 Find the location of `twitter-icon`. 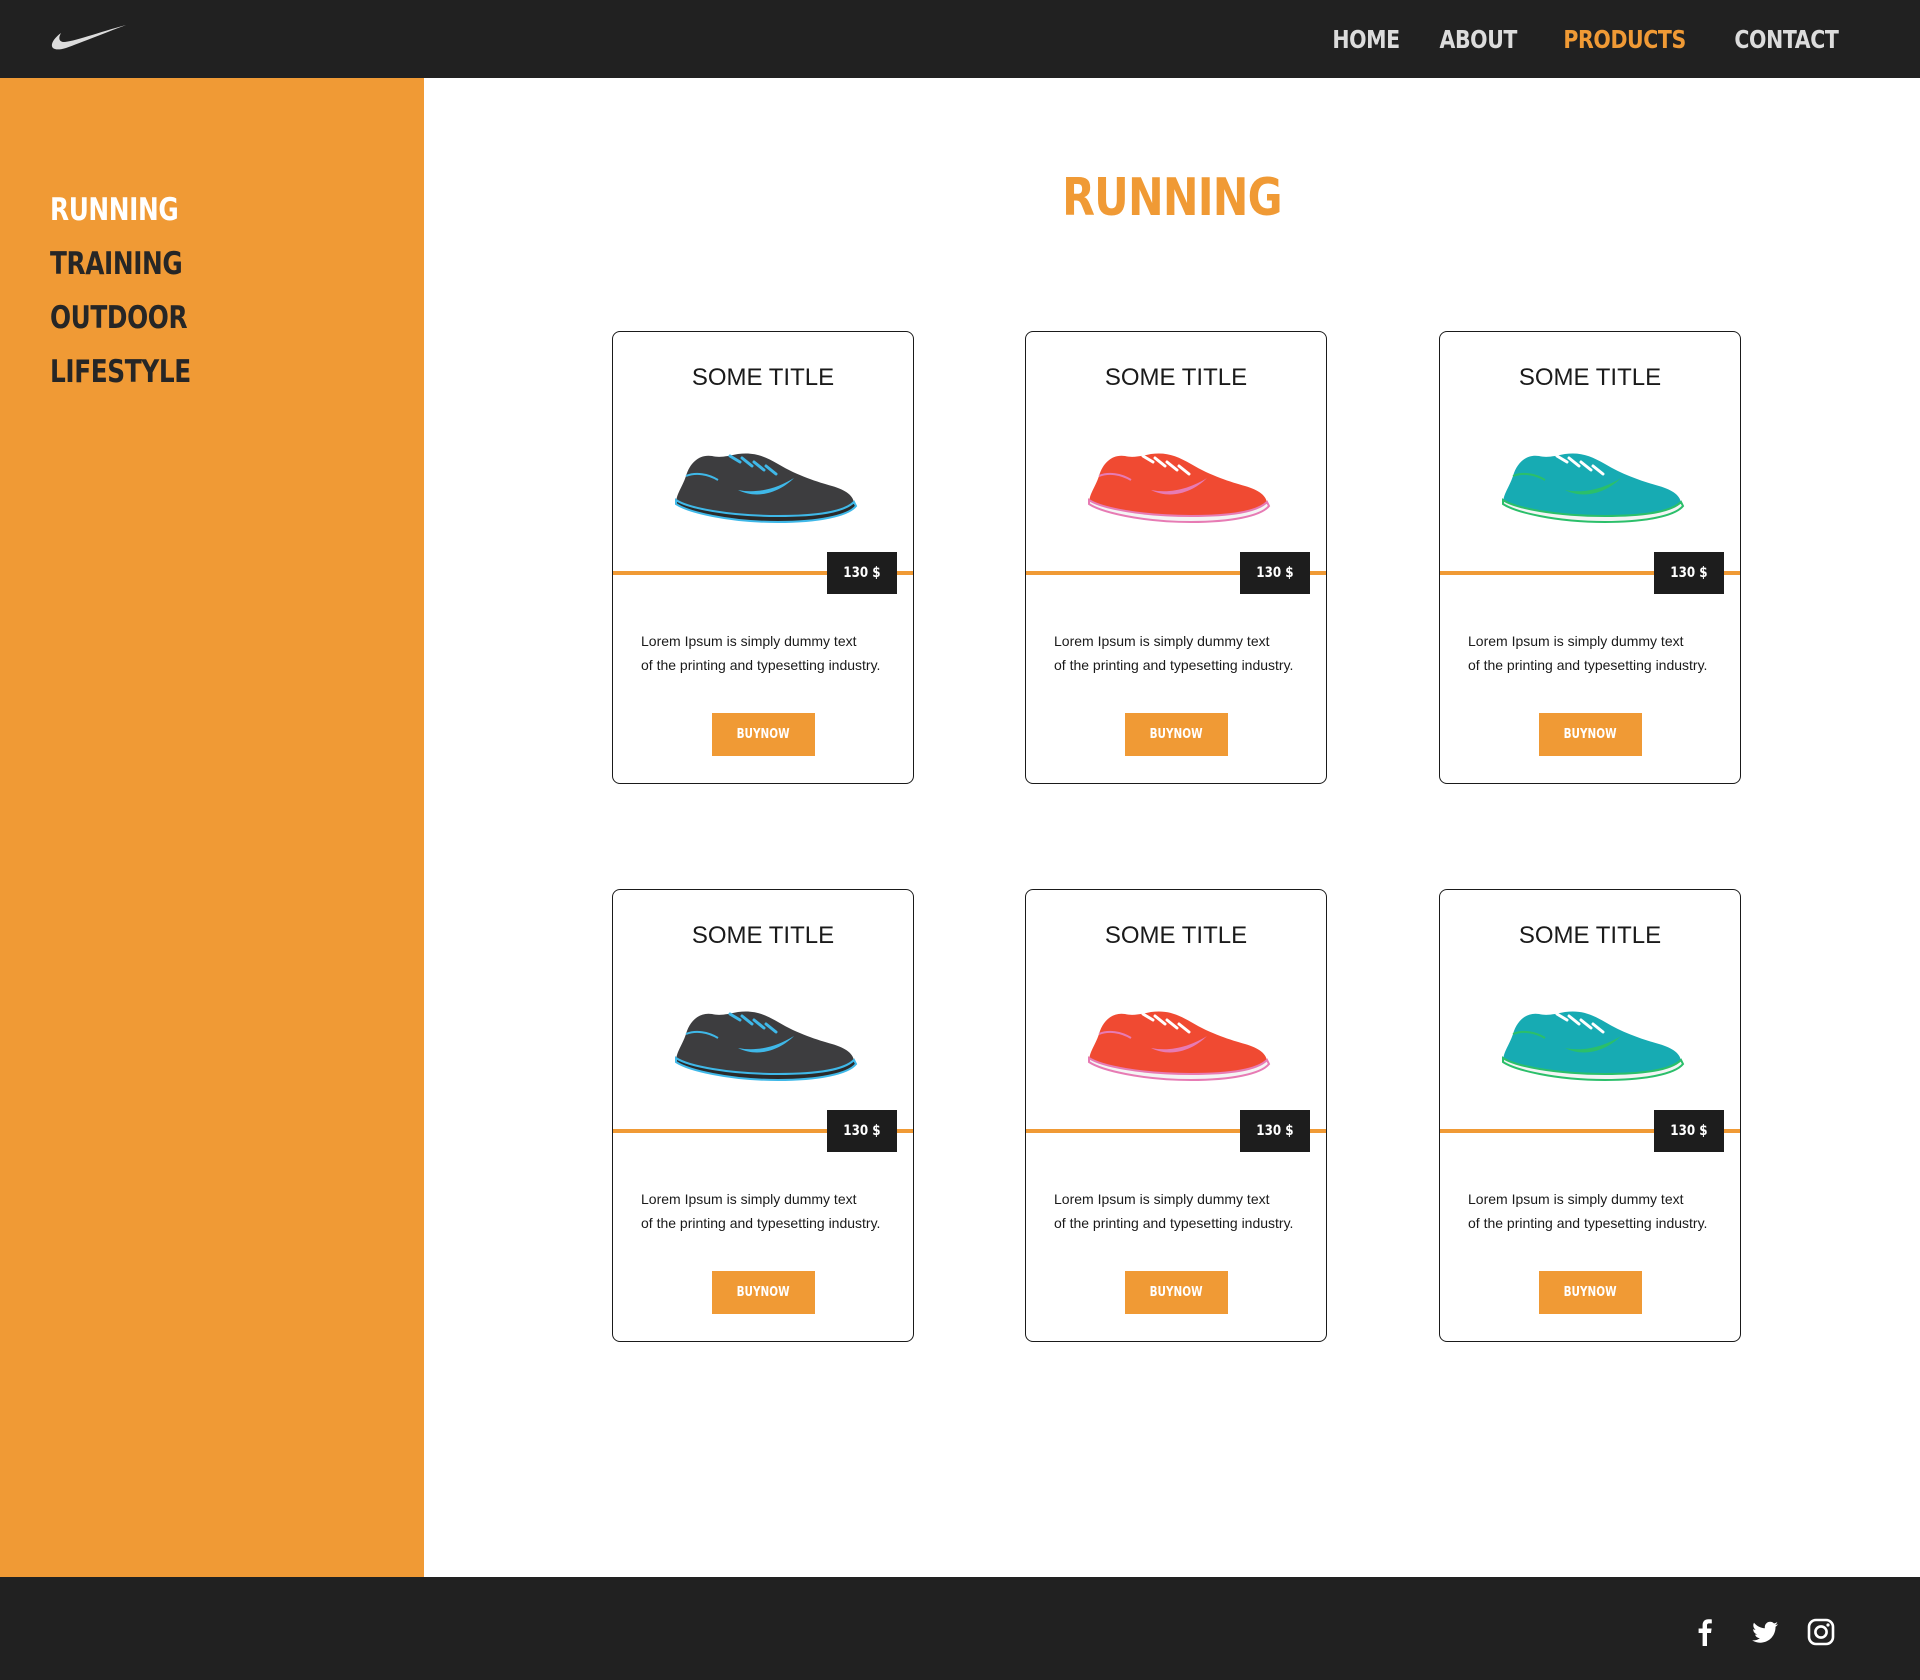

twitter-icon is located at coordinates (1765, 1632).